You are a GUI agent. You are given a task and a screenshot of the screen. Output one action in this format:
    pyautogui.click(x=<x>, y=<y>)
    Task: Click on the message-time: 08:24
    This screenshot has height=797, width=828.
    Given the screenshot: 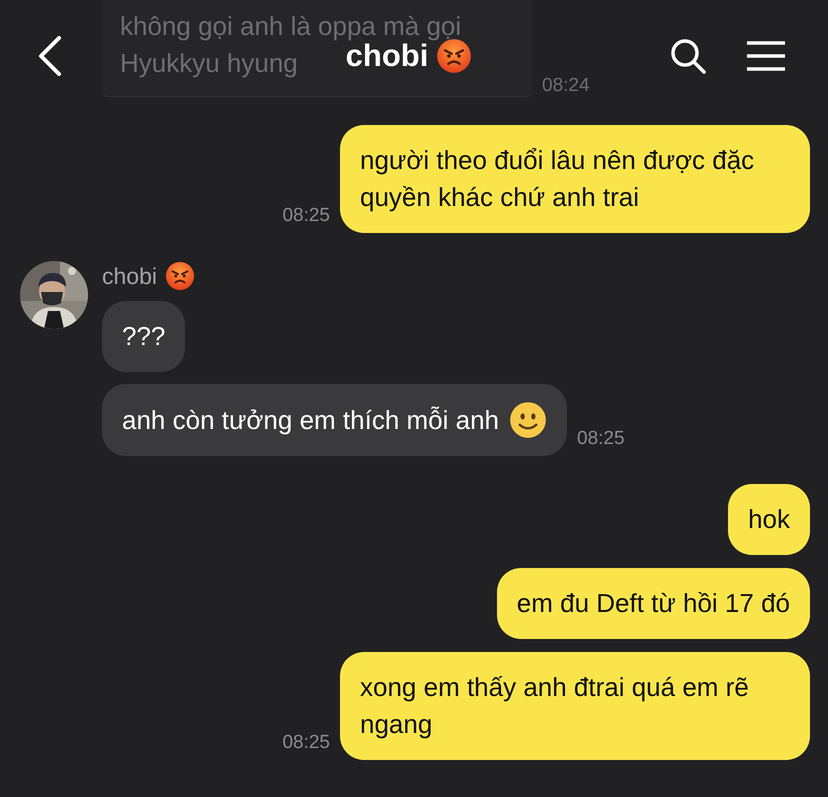 What is the action you would take?
    pyautogui.click(x=566, y=86)
    